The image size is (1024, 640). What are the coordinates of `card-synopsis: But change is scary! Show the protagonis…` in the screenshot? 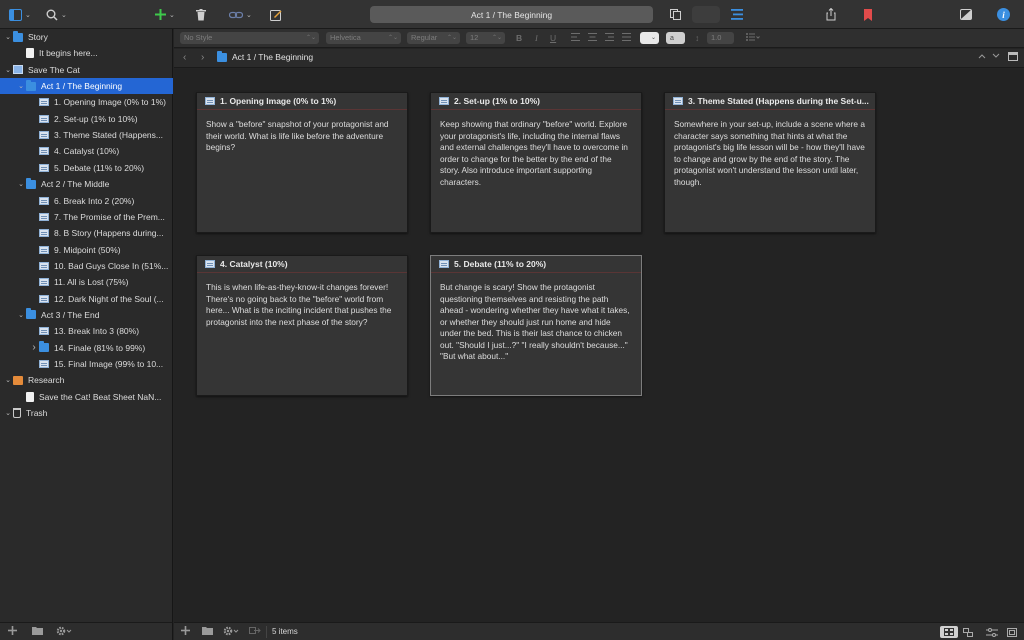 It's located at (536, 318).